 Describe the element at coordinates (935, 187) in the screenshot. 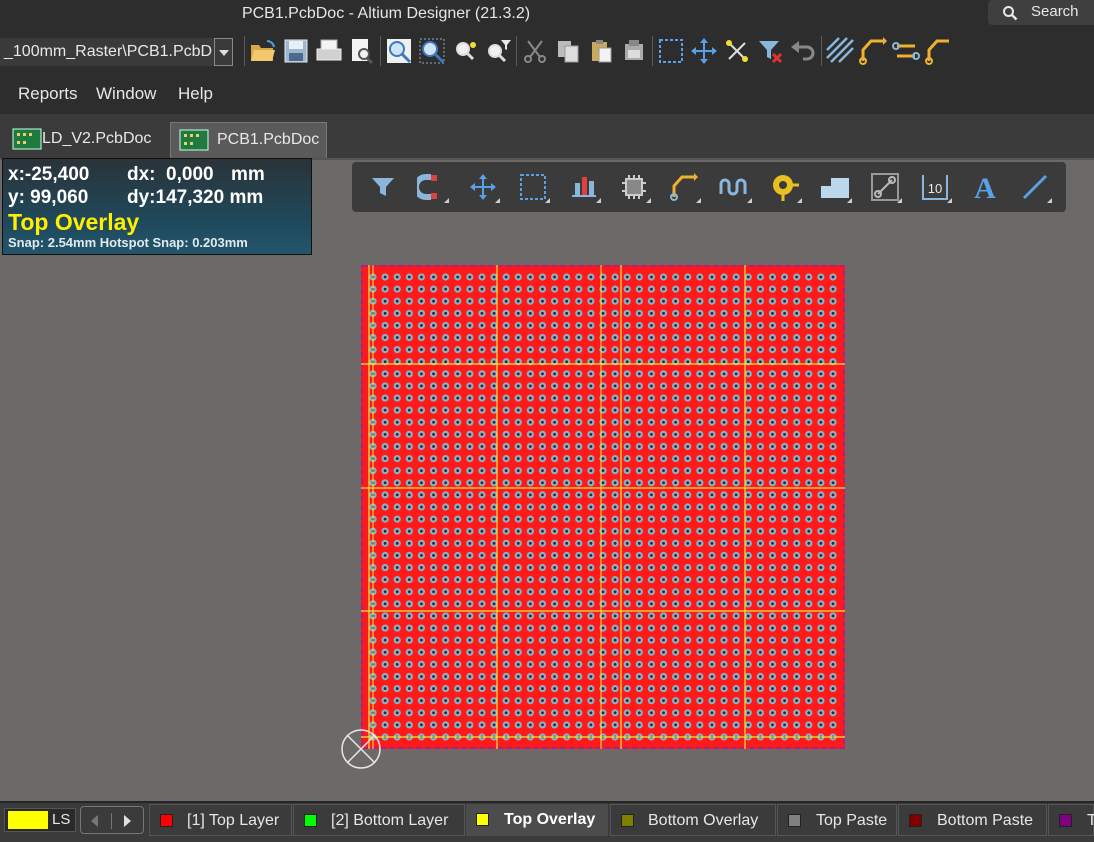

I see `dimension-icon: 10` at that location.